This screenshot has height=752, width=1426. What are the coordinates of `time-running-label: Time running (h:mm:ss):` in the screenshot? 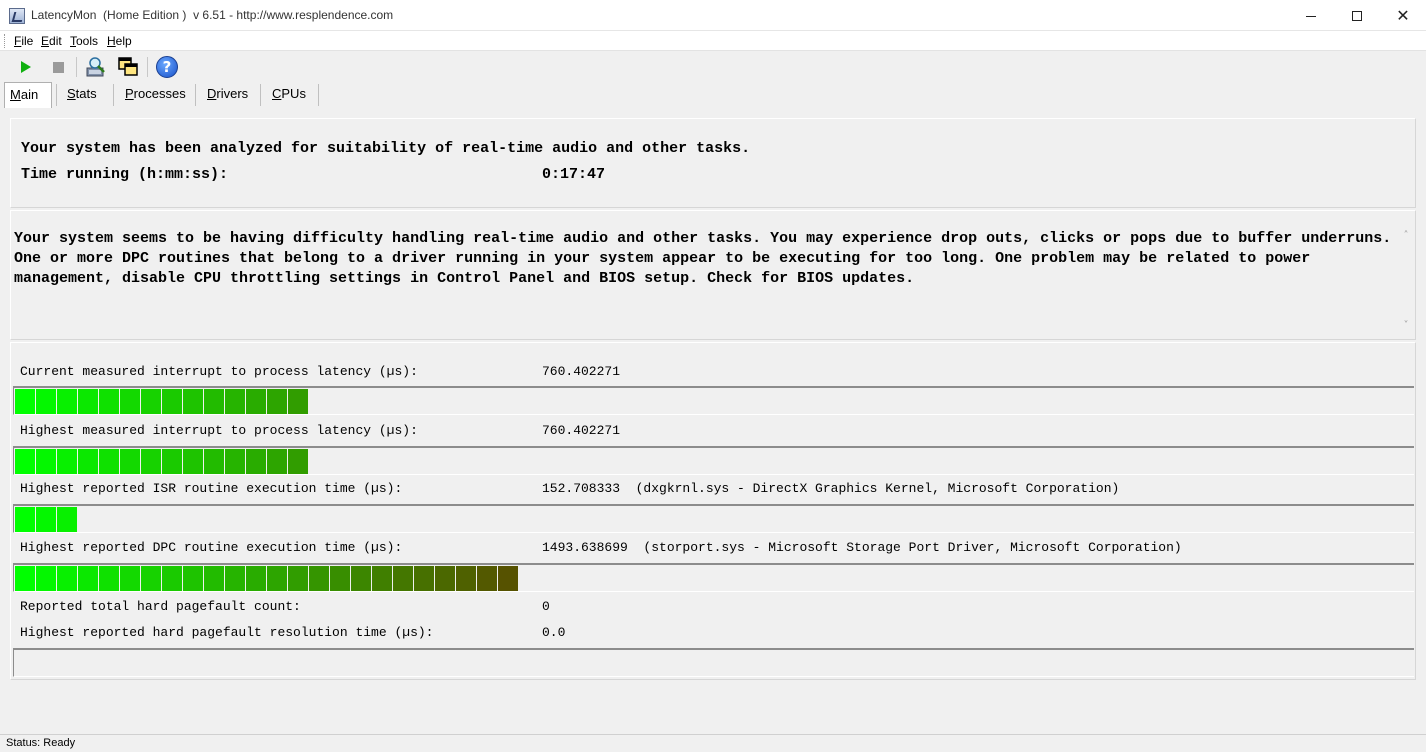 It's located at (125, 174).